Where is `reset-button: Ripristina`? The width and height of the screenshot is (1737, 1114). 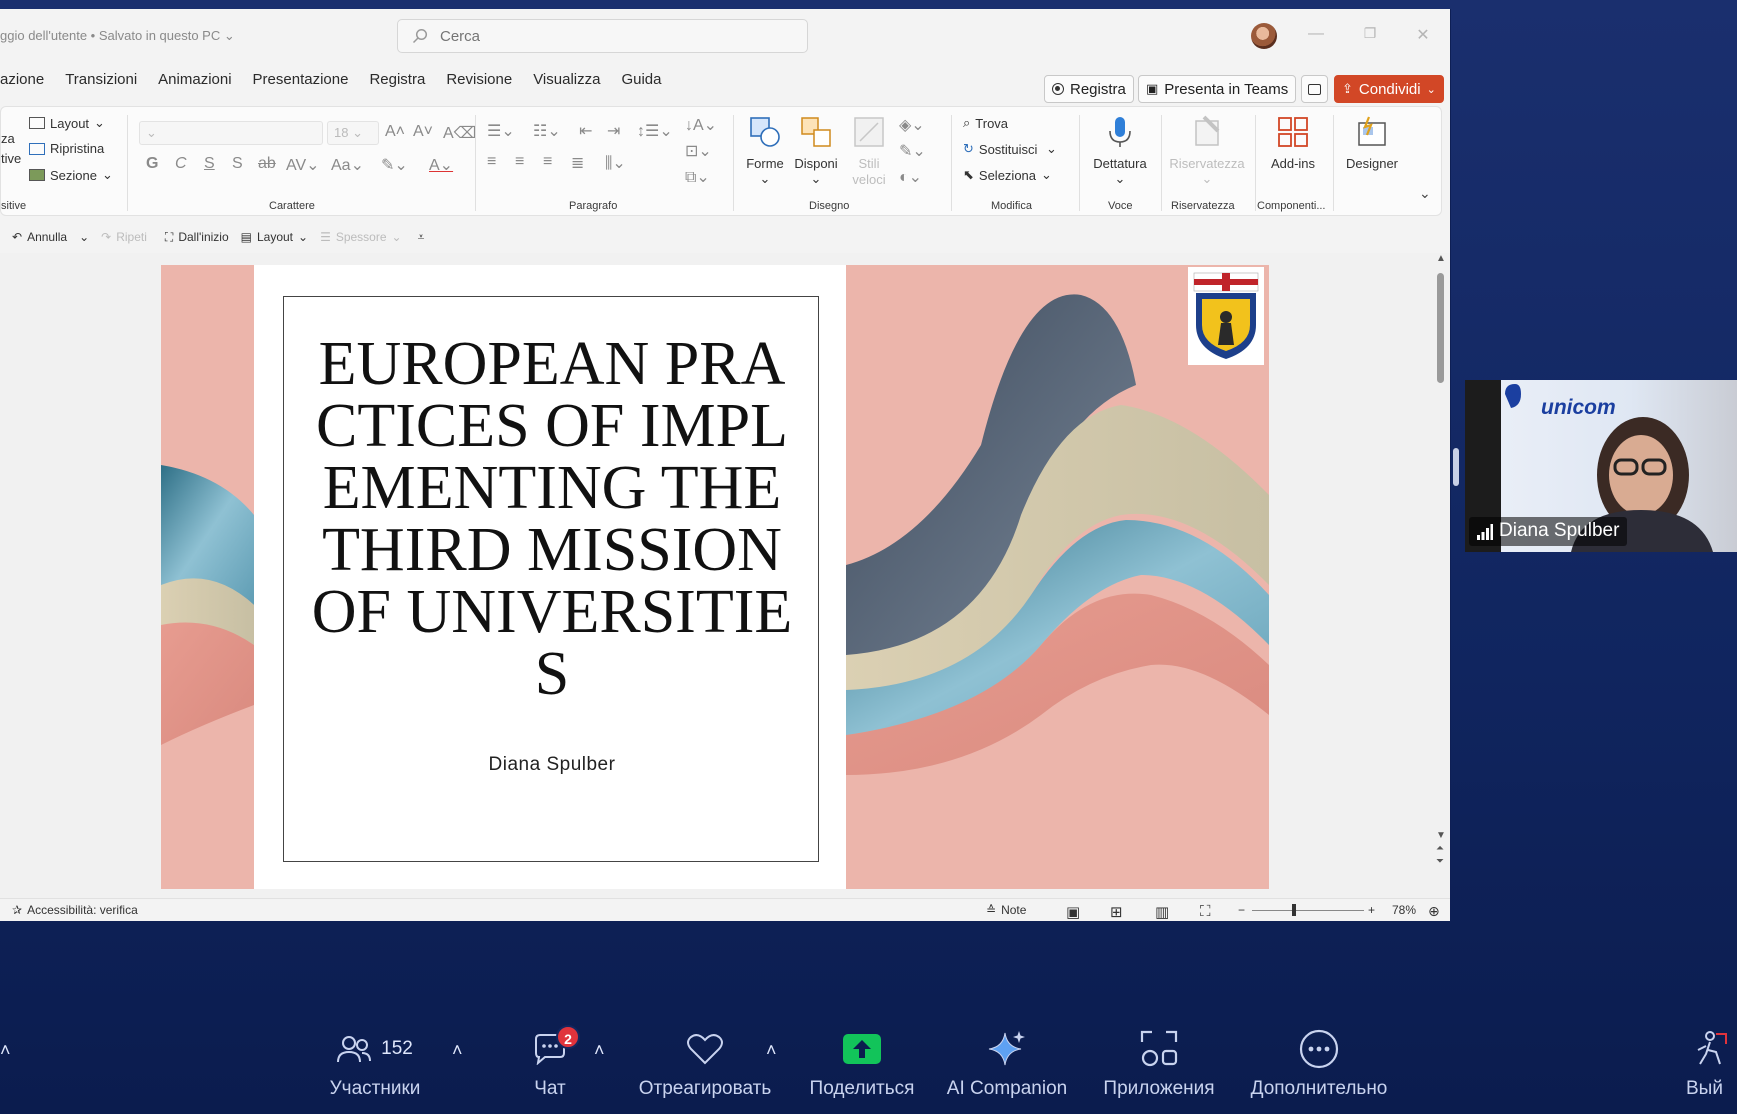
reset-button: Ripristina is located at coordinates (66, 148).